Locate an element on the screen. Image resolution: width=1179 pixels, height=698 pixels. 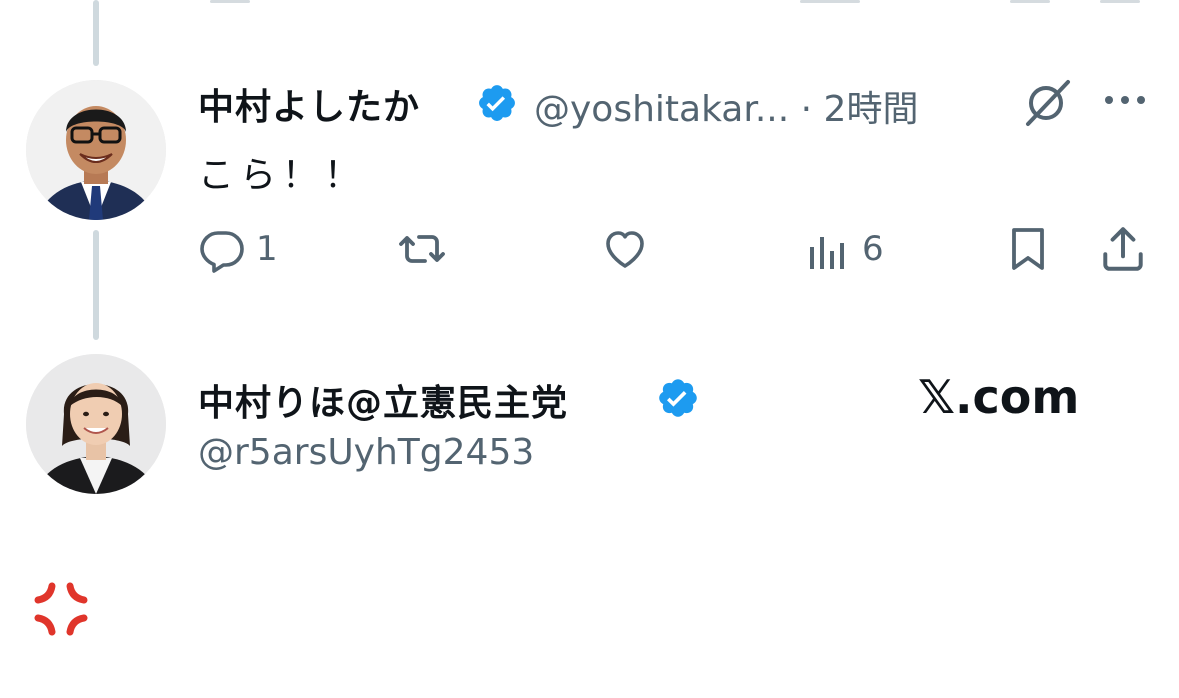
x-com-brand: 𝕏.com is located at coordinates (999, 397).